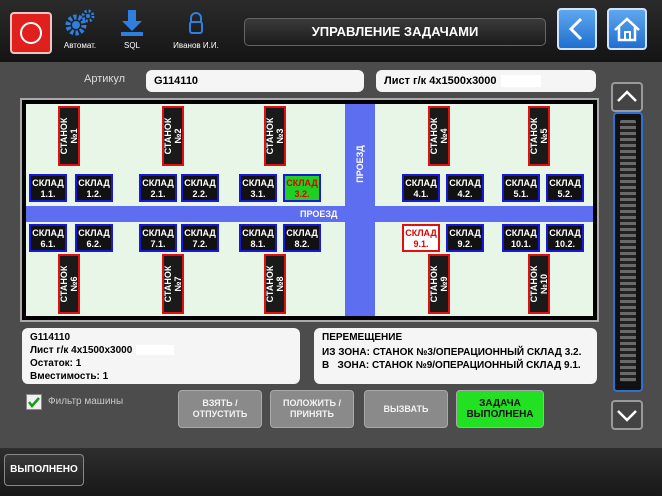 The height and width of the screenshot is (496, 662). I want to click on machine-7: СТАНОК №7, so click(173, 284).